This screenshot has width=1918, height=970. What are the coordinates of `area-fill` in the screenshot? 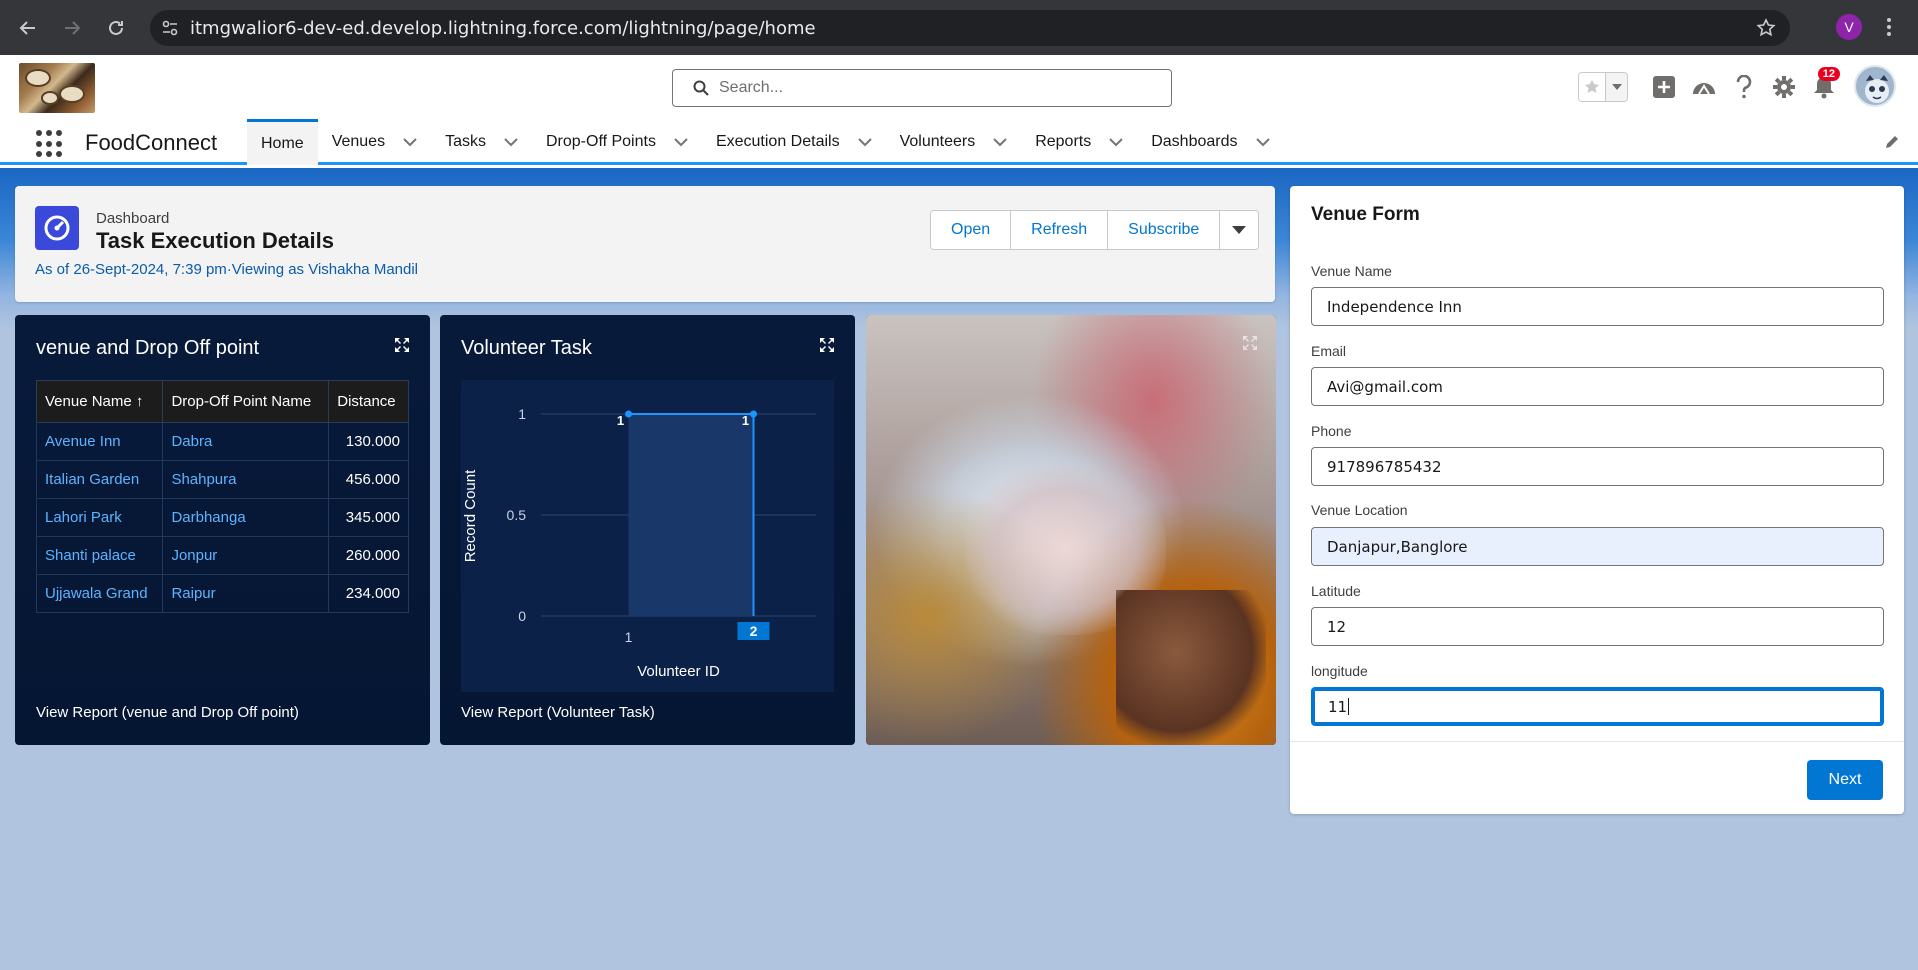 It's located at (691, 515).